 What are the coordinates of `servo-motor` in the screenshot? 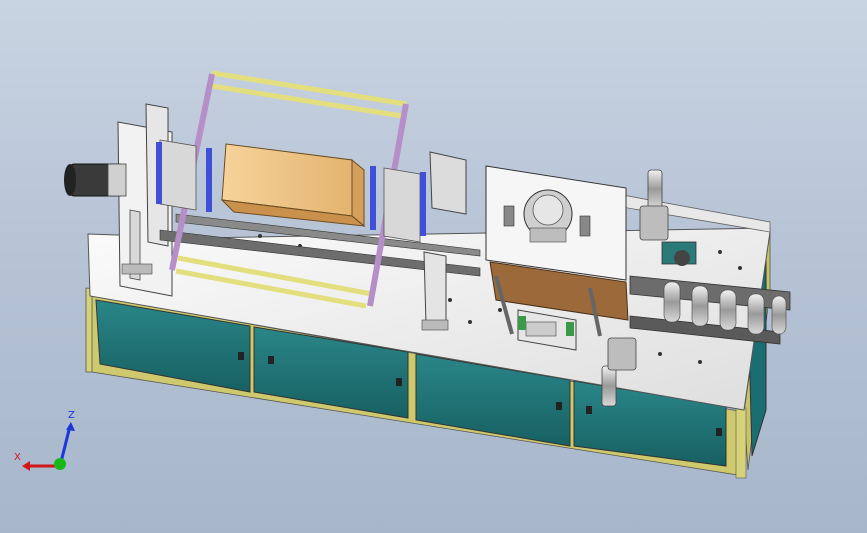 It's located at (95, 180).